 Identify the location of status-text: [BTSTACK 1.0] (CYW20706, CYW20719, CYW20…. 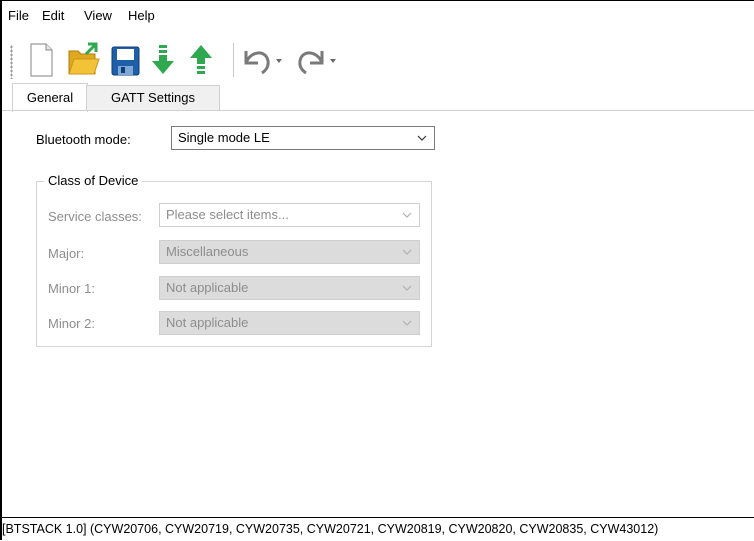
(330, 529).